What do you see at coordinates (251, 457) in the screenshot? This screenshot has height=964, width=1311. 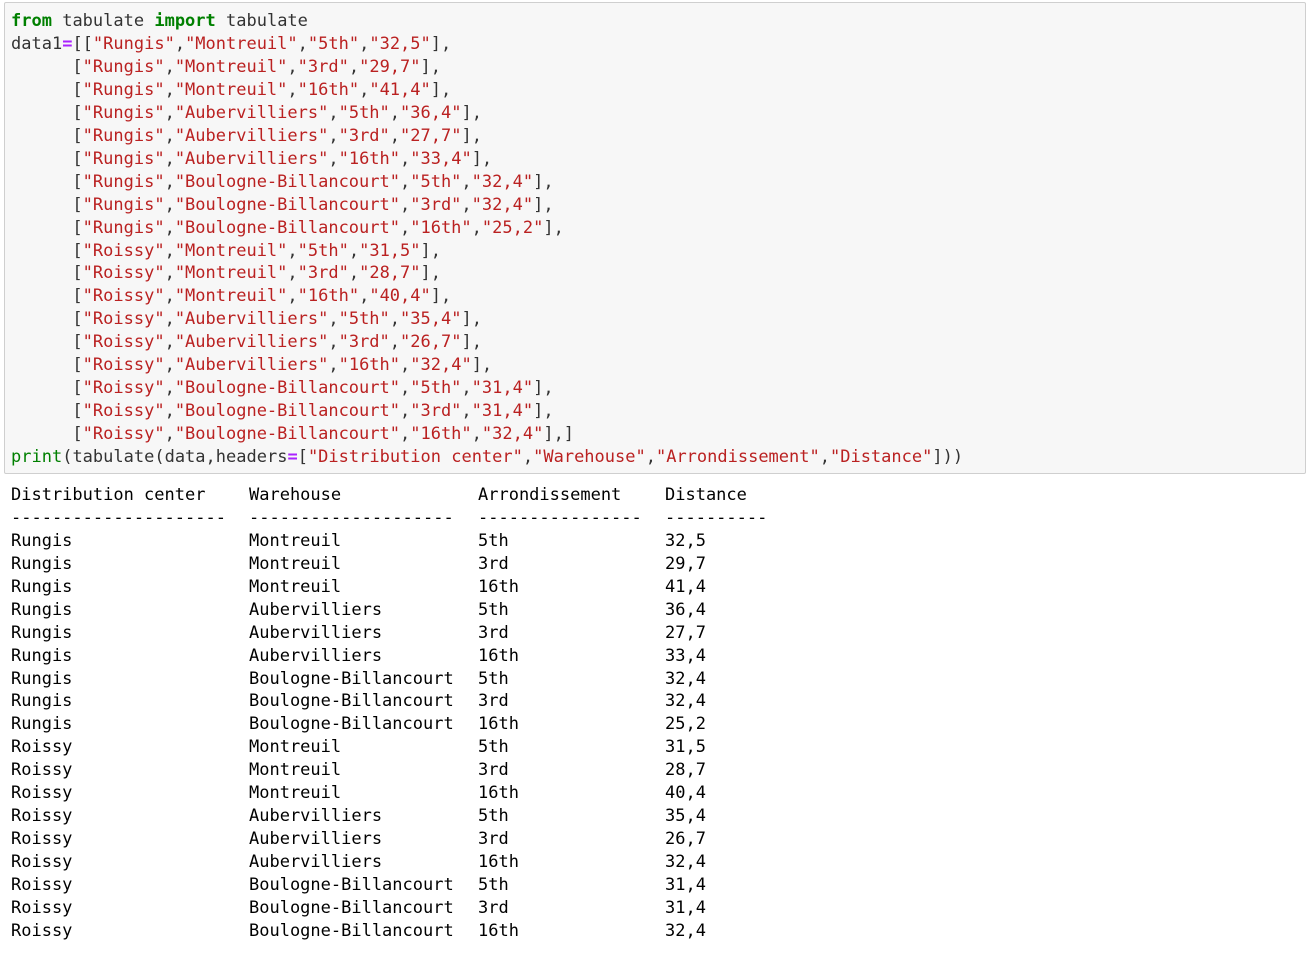 I see `kwarg-headers: headers` at bounding box center [251, 457].